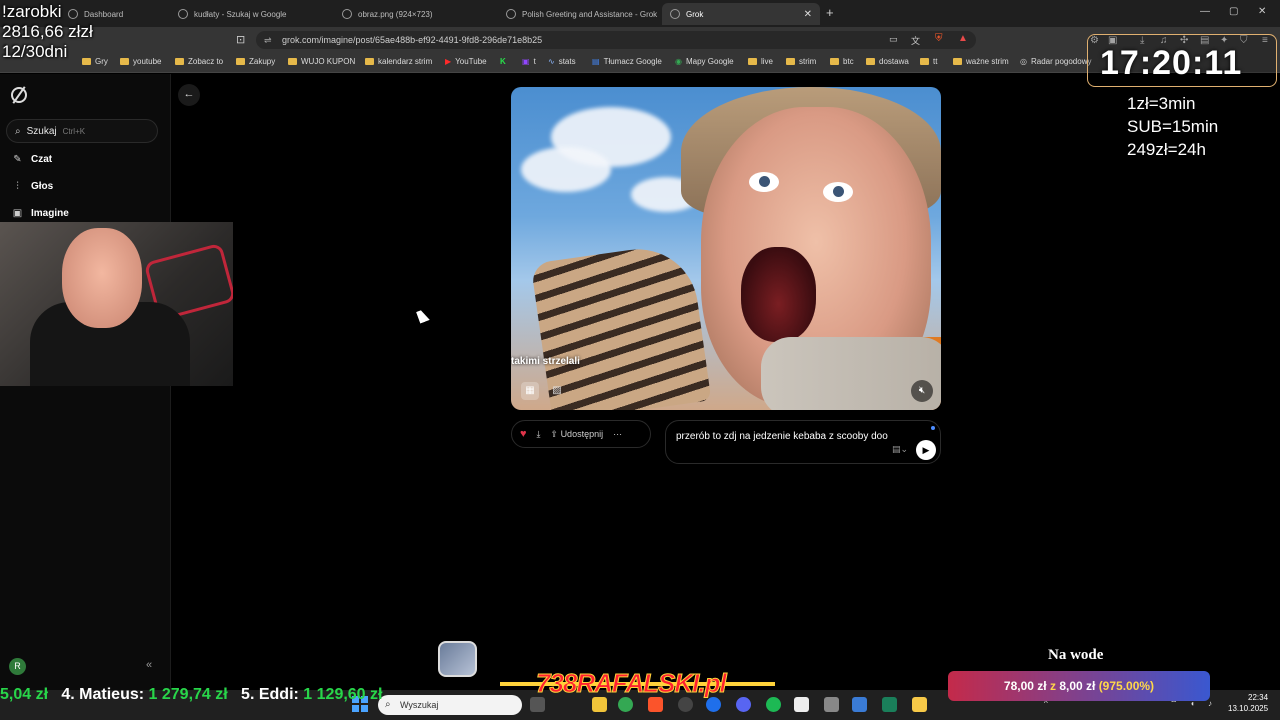 The width and height of the screenshot is (1280, 720). What do you see at coordinates (140, 61) in the screenshot?
I see `bookmark-youtube-folder: youtube` at bounding box center [140, 61].